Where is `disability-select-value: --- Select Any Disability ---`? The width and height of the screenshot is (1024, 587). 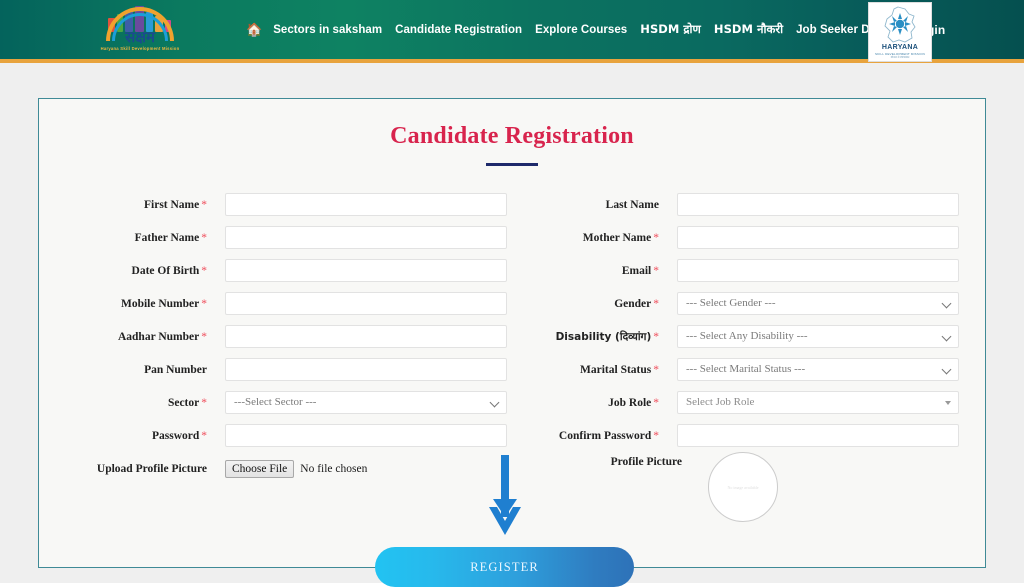 disability-select-value: --- Select Any Disability --- is located at coordinates (747, 336).